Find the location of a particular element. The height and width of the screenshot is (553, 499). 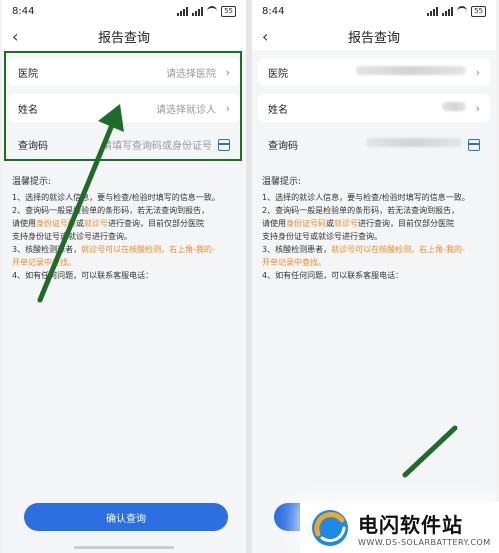

query-code-field: 查询码 请填写查询码或身份证号 is located at coordinates (124, 144).